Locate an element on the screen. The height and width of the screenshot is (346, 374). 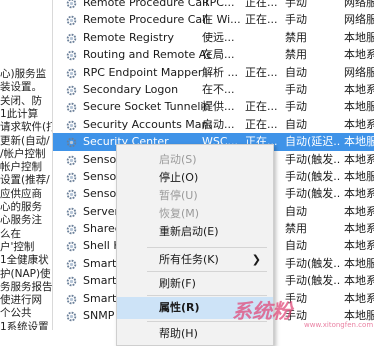
menu-item-properties-label: 属性(R) is located at coordinates (179, 307).